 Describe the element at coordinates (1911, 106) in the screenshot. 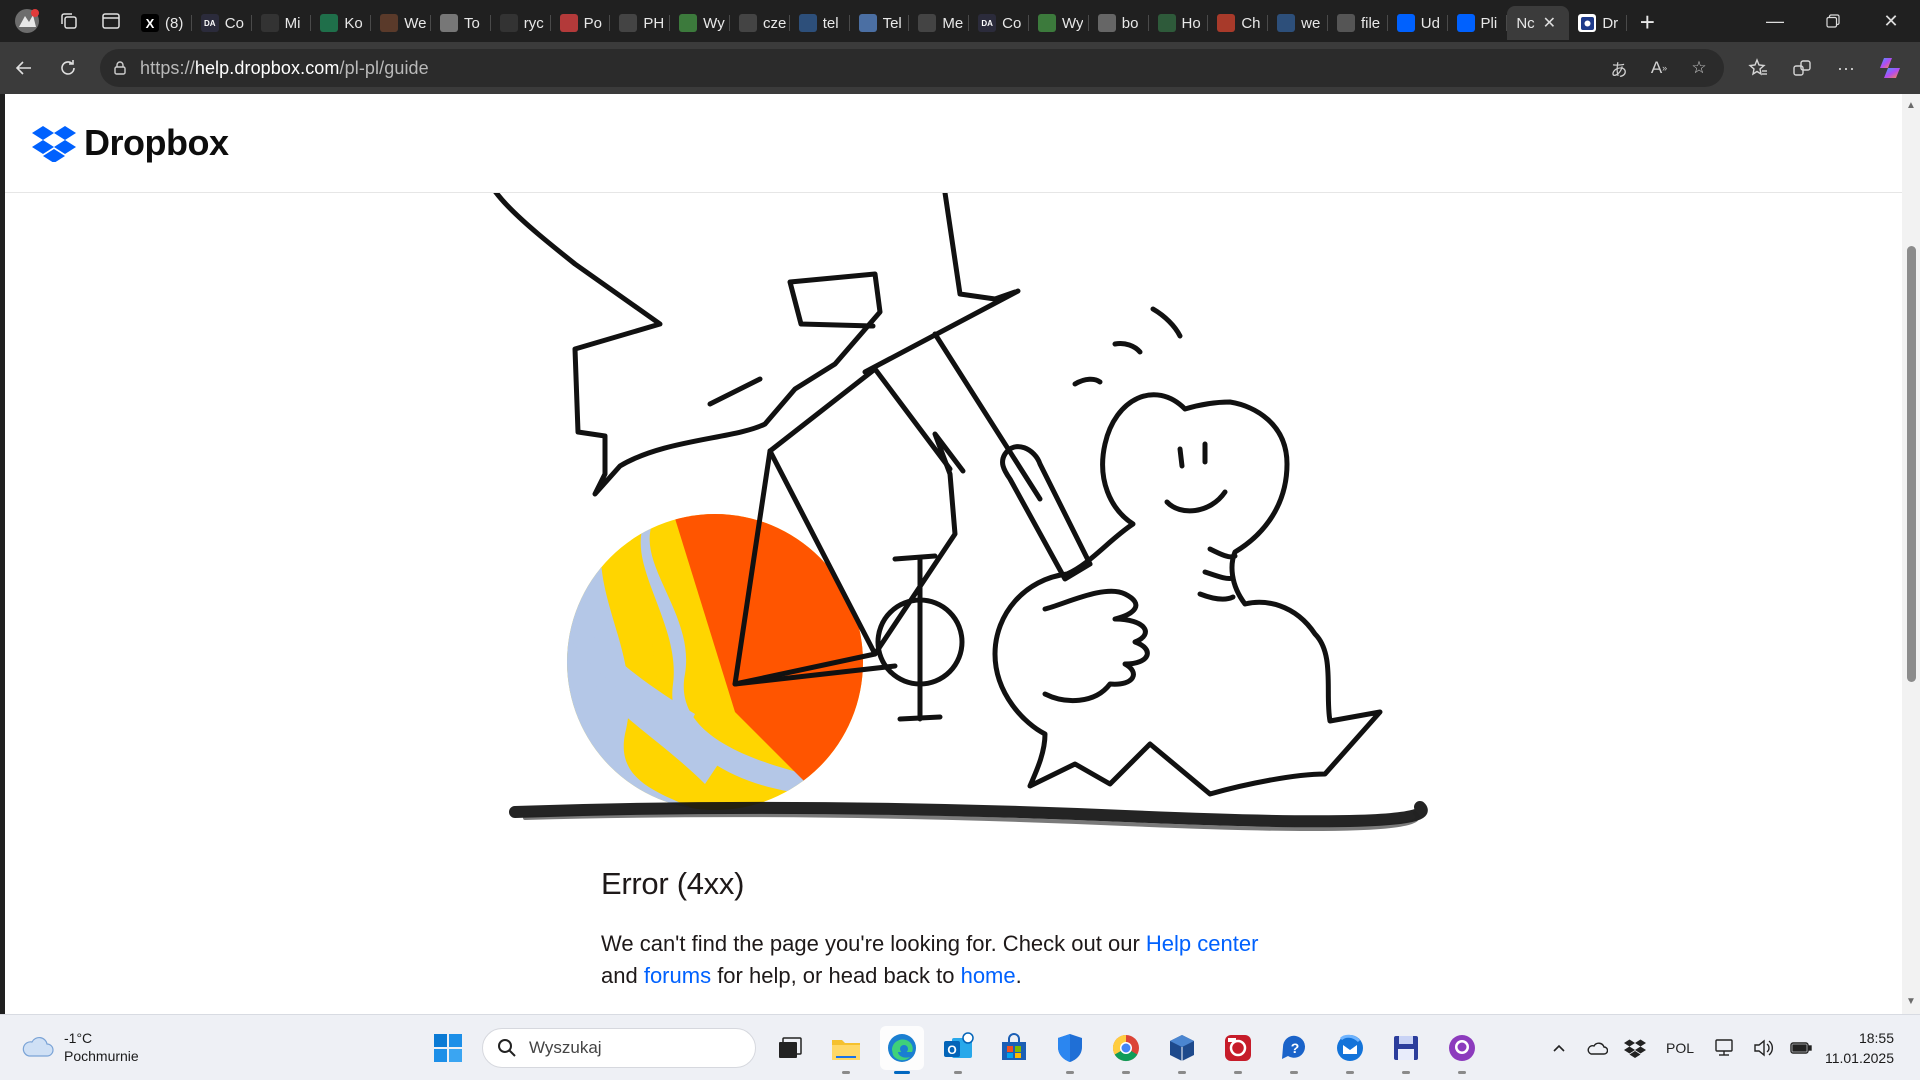

I see `scroll-up-icon: ▲` at that location.